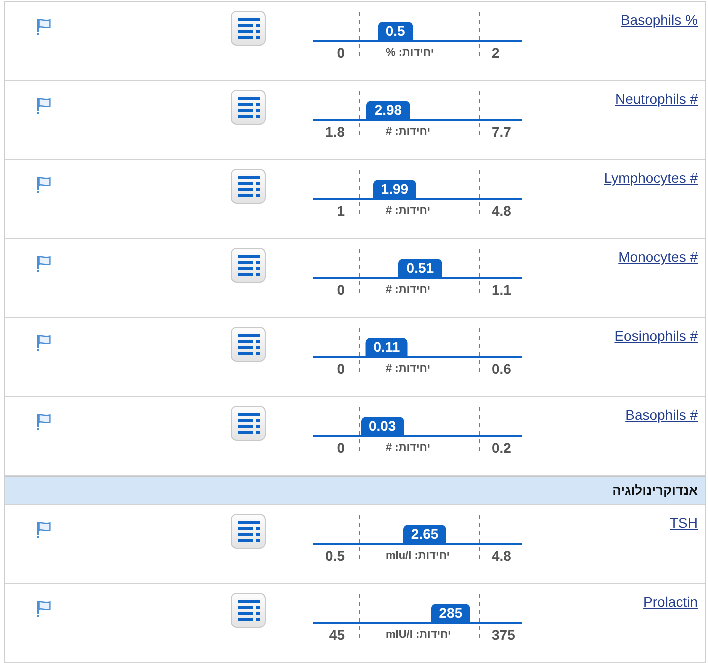  Describe the element at coordinates (418, 635) in the screenshot. I see `unit-label: יחידות: mIU/l` at that location.